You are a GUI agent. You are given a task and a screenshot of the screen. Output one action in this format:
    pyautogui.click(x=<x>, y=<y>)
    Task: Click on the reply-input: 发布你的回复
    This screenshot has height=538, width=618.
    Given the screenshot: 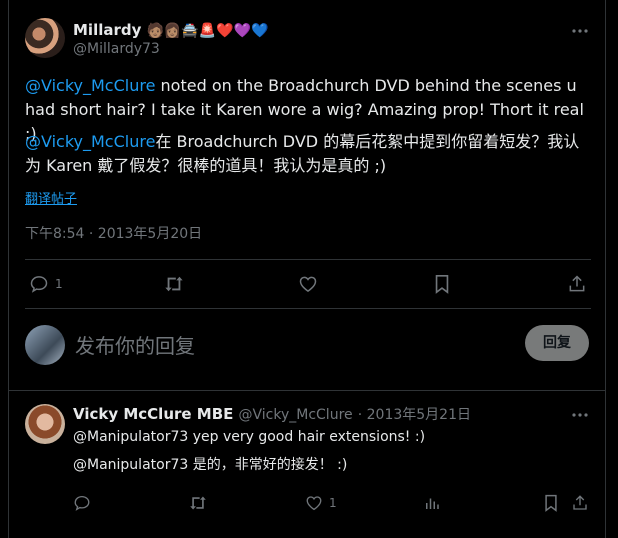 What is the action you would take?
    pyautogui.click(x=295, y=344)
    